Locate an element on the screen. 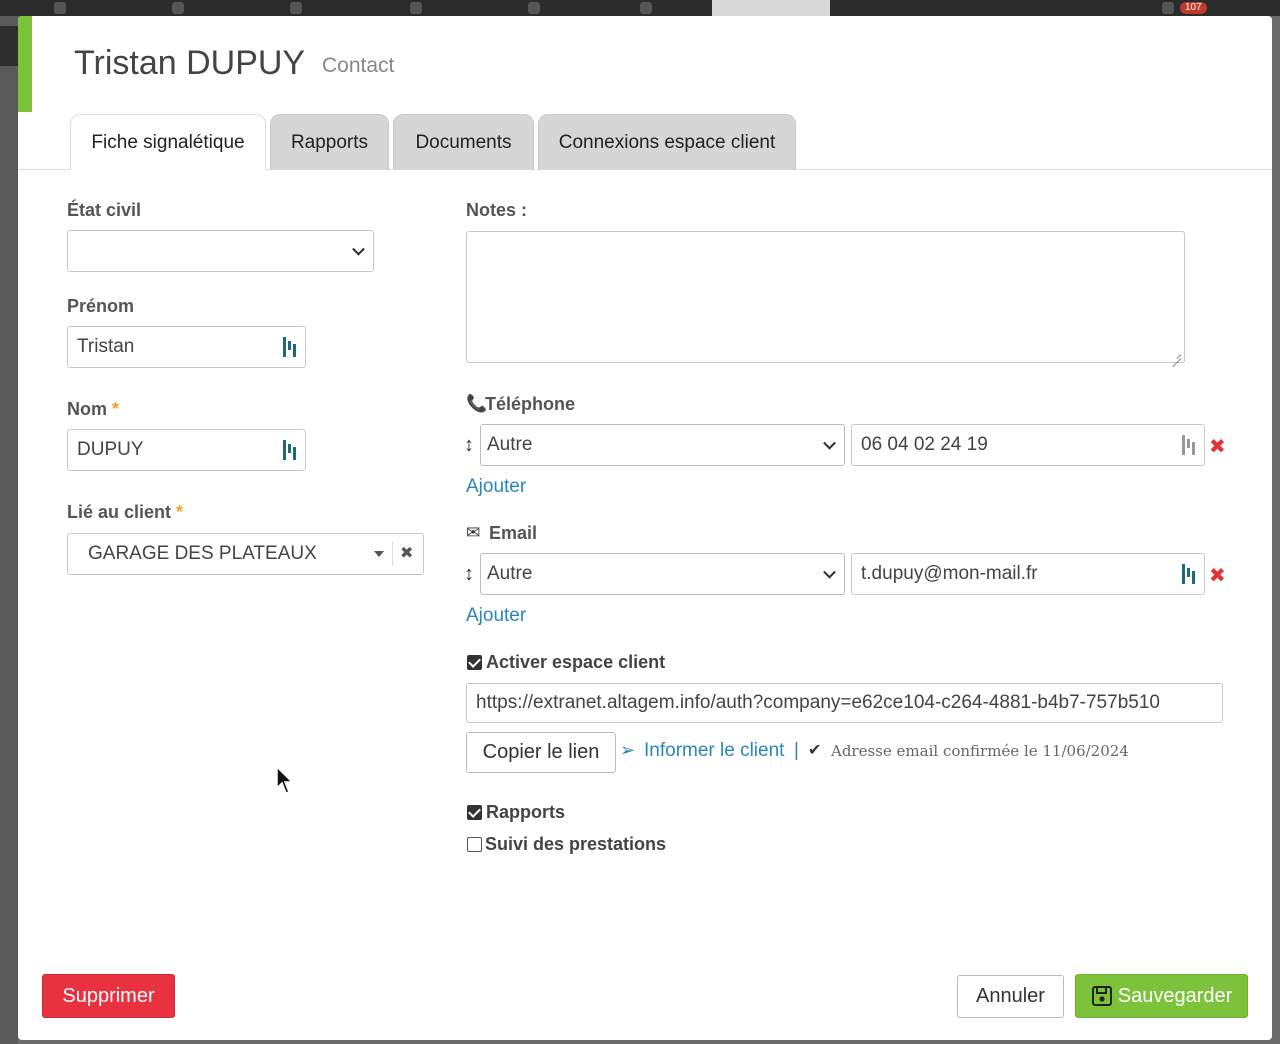 This screenshot has width=1280, height=1044. tab-fiche-signaletique: Fiche signalétique is located at coordinates (168, 142).